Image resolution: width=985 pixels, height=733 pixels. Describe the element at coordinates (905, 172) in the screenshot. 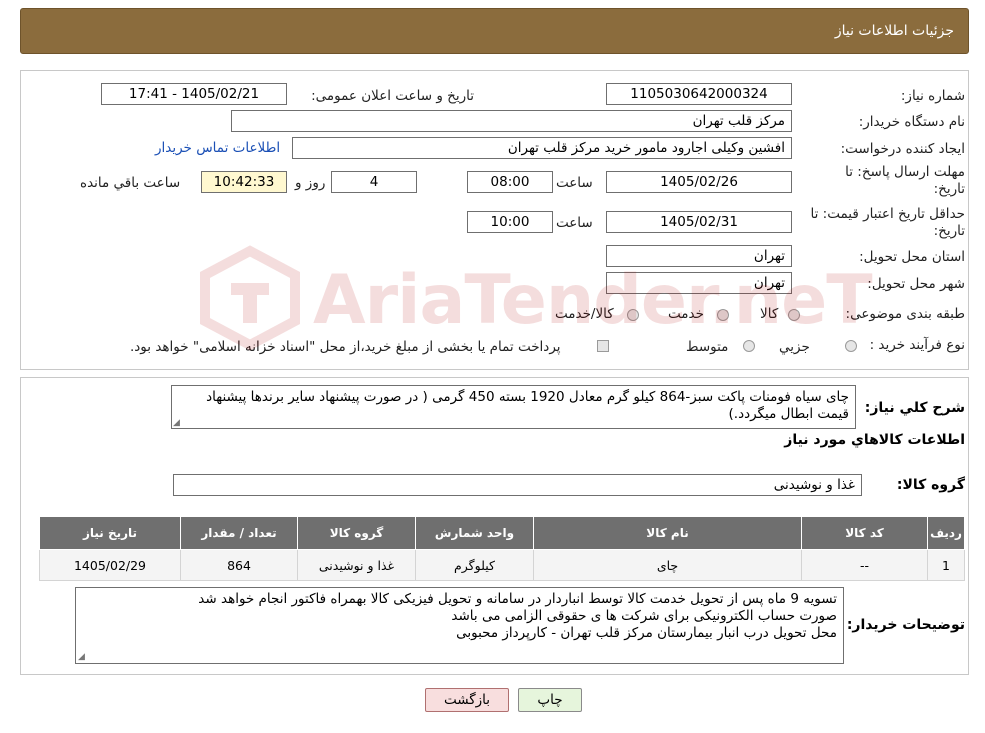

I see `deadline-label-line1: مهلت ارسال پاسخ: تا` at that location.